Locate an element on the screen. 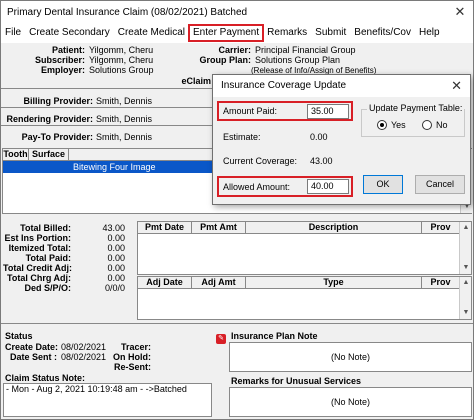 This screenshot has width=474, height=420. total-billed-value: 43.00 is located at coordinates (113, 228).